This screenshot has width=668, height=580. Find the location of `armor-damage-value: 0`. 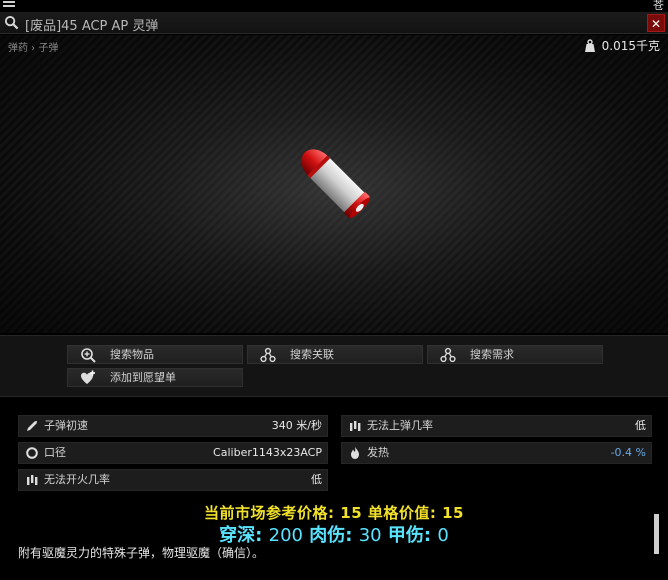

armor-damage-value: 0 is located at coordinates (443, 535).